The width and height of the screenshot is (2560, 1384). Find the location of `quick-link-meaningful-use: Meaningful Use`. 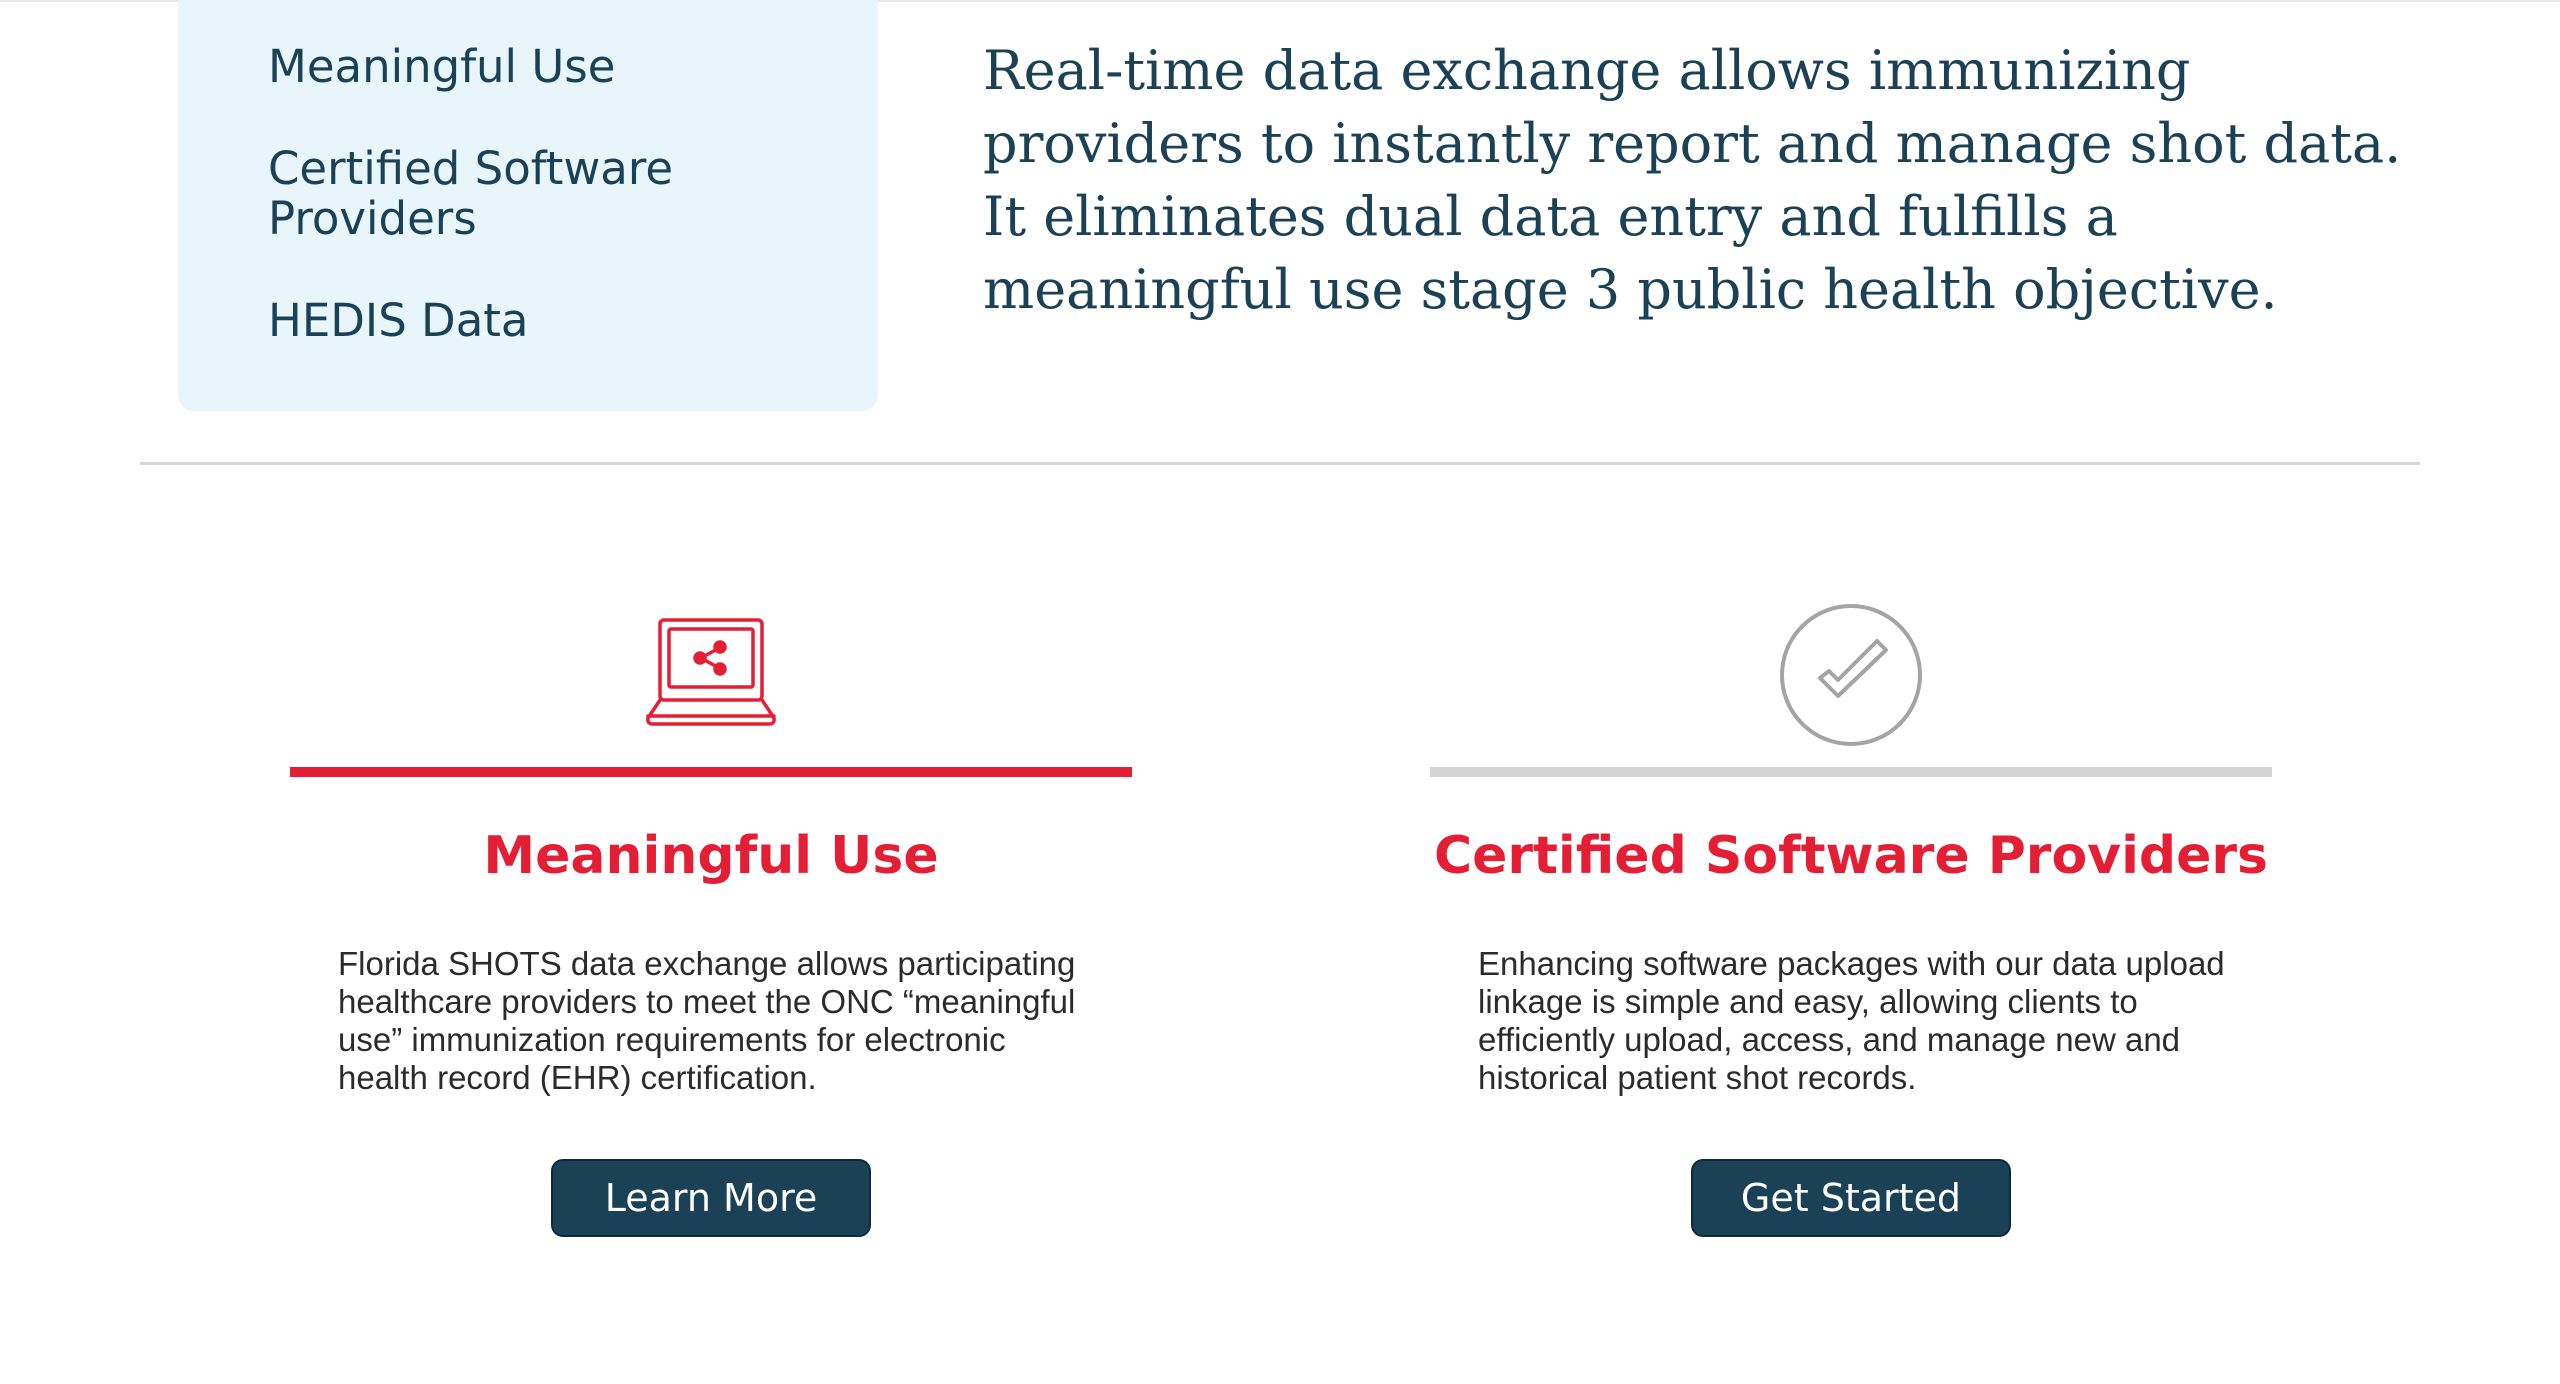

quick-link-meaningful-use: Meaningful Use is located at coordinates (528, 67).